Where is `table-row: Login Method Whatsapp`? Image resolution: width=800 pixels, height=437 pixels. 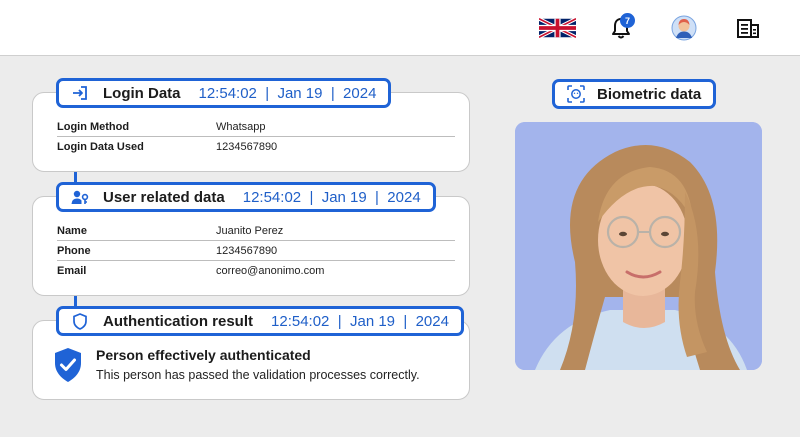
table-row: Login Method Whatsapp is located at coordinates (256, 127).